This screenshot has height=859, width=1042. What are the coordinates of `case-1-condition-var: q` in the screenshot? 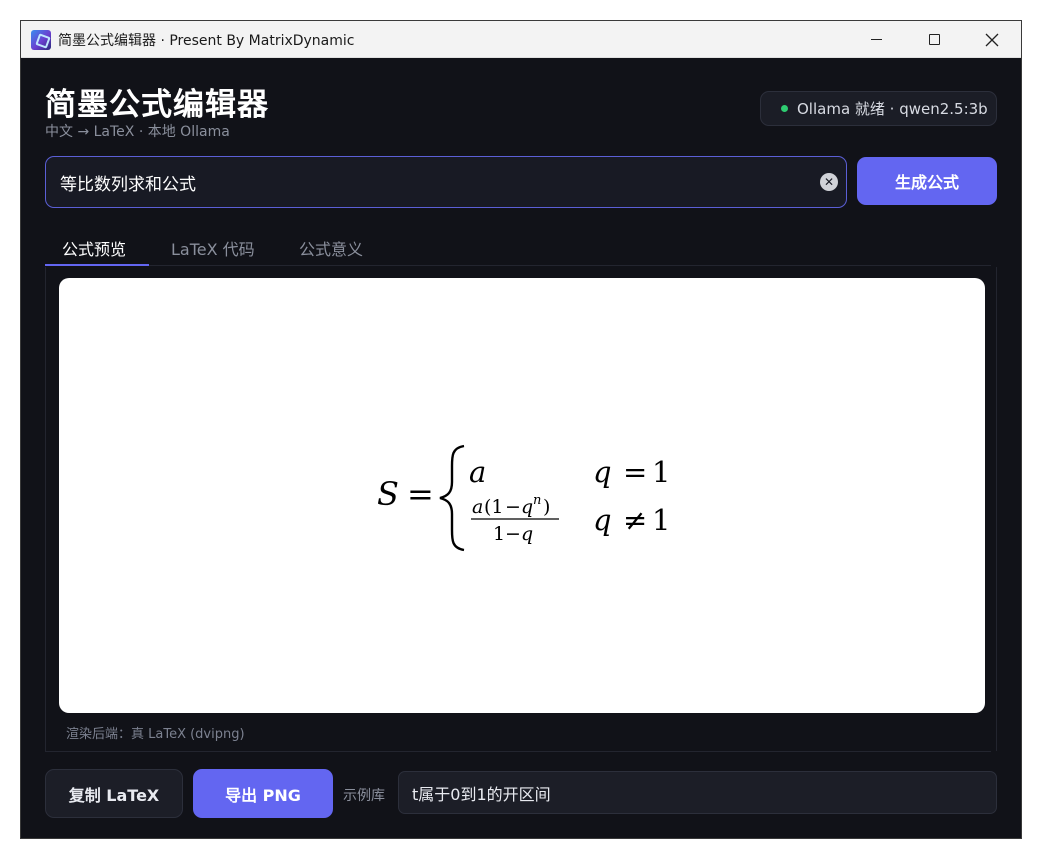 It's located at (602, 472).